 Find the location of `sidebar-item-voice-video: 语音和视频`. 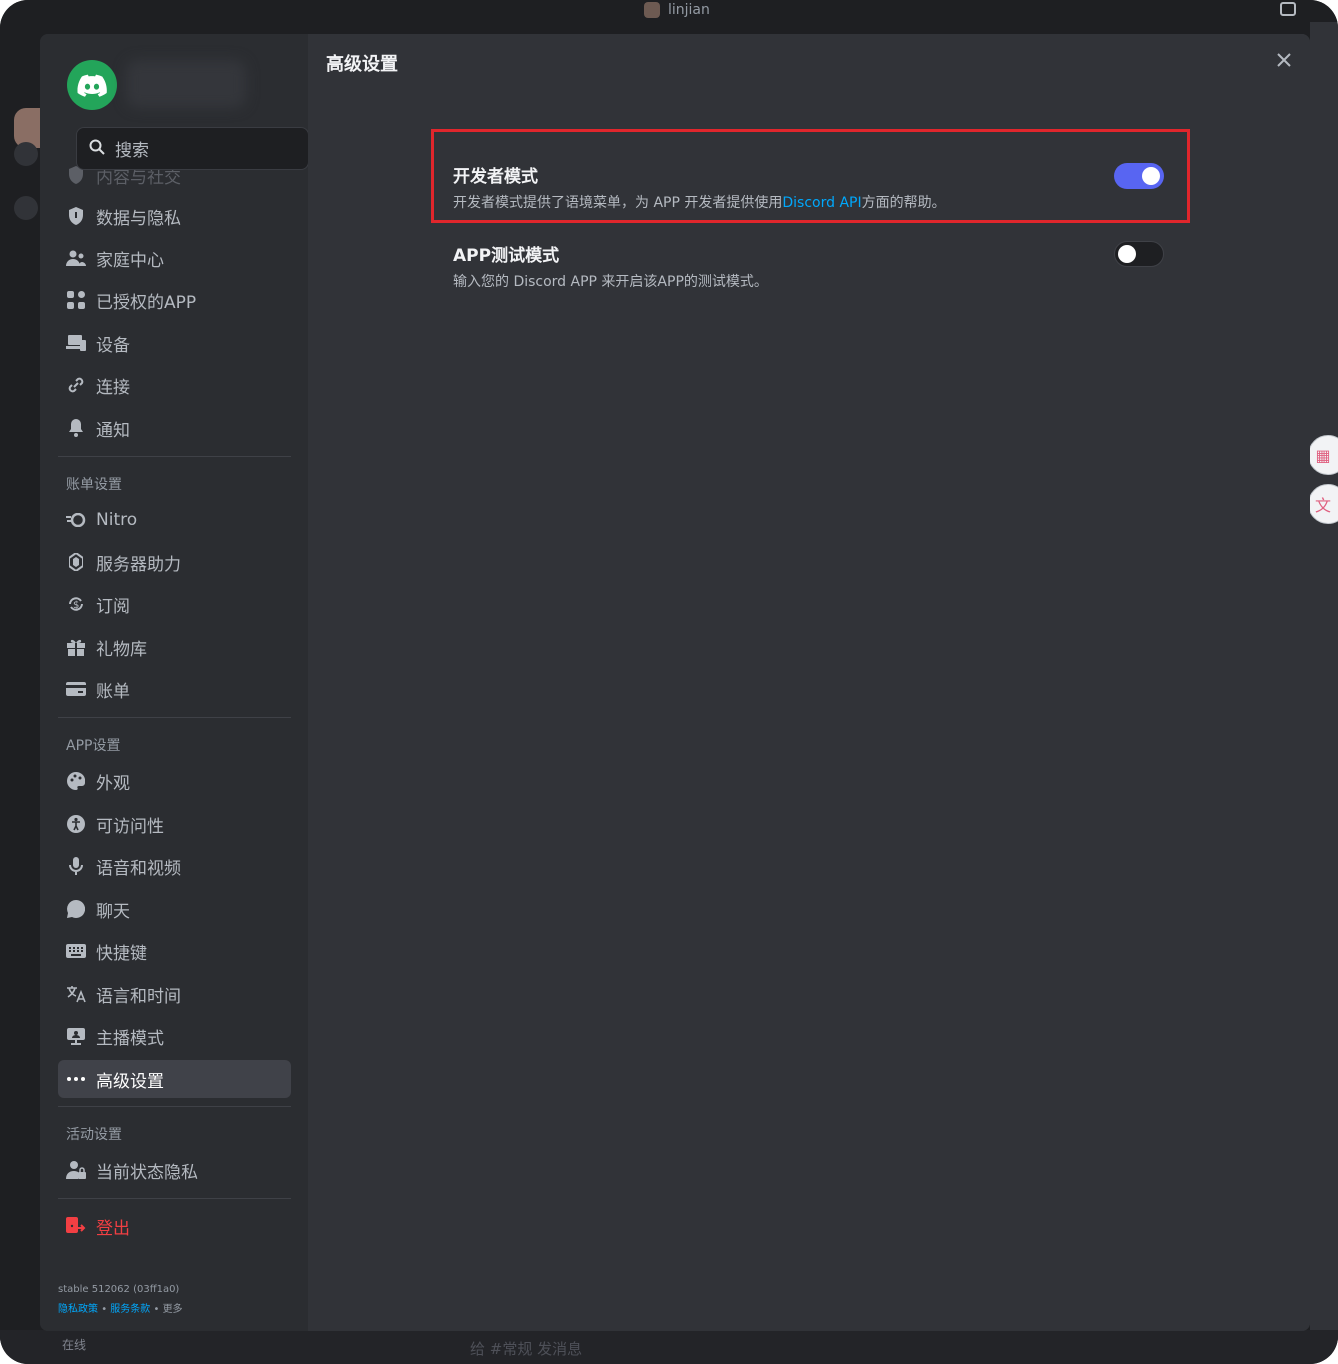

sidebar-item-voice-video: 语音和视频 is located at coordinates (174, 866).